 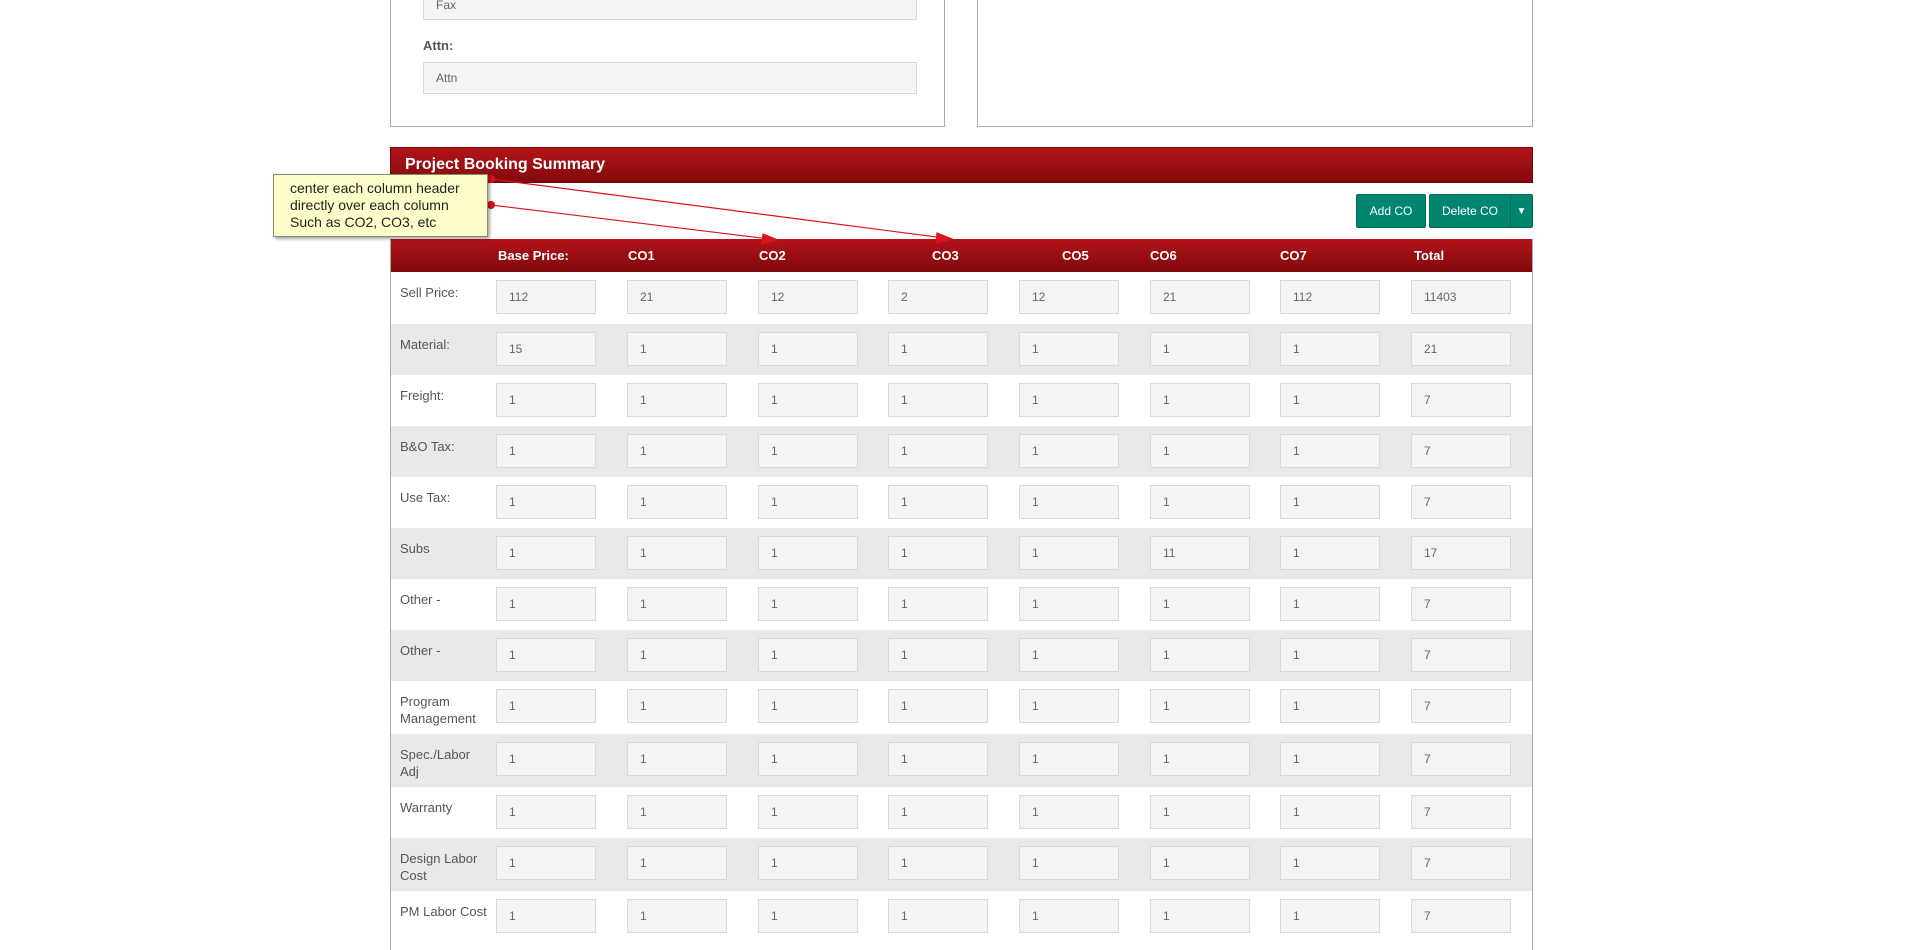 I want to click on amount-input: 17, so click(x=1461, y=553).